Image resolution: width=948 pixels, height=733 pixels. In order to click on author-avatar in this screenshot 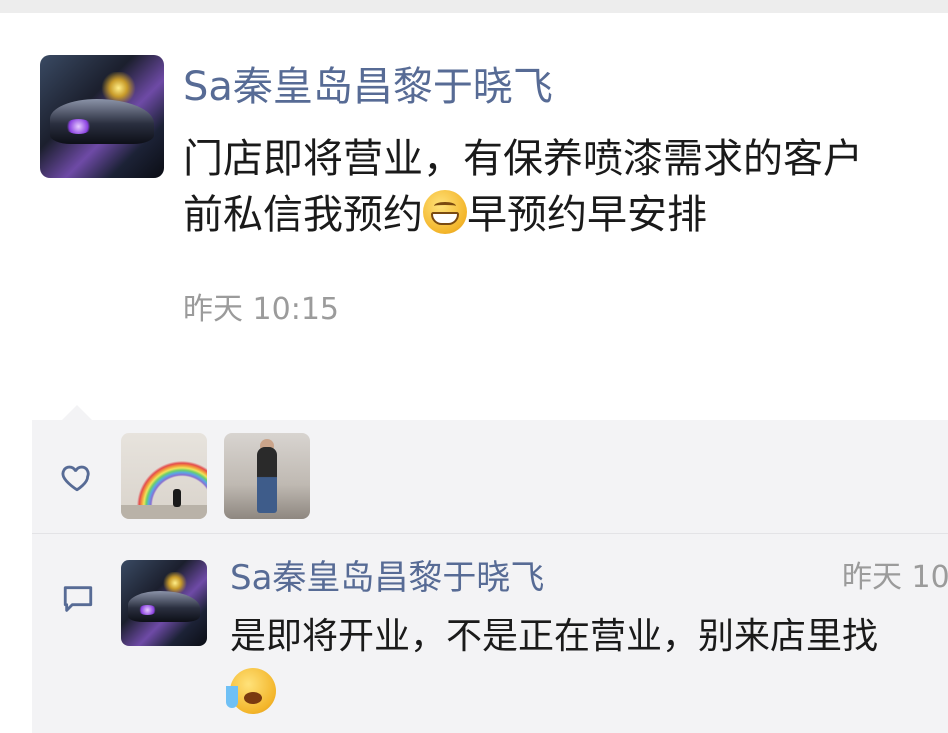, I will do `click(102, 116)`.